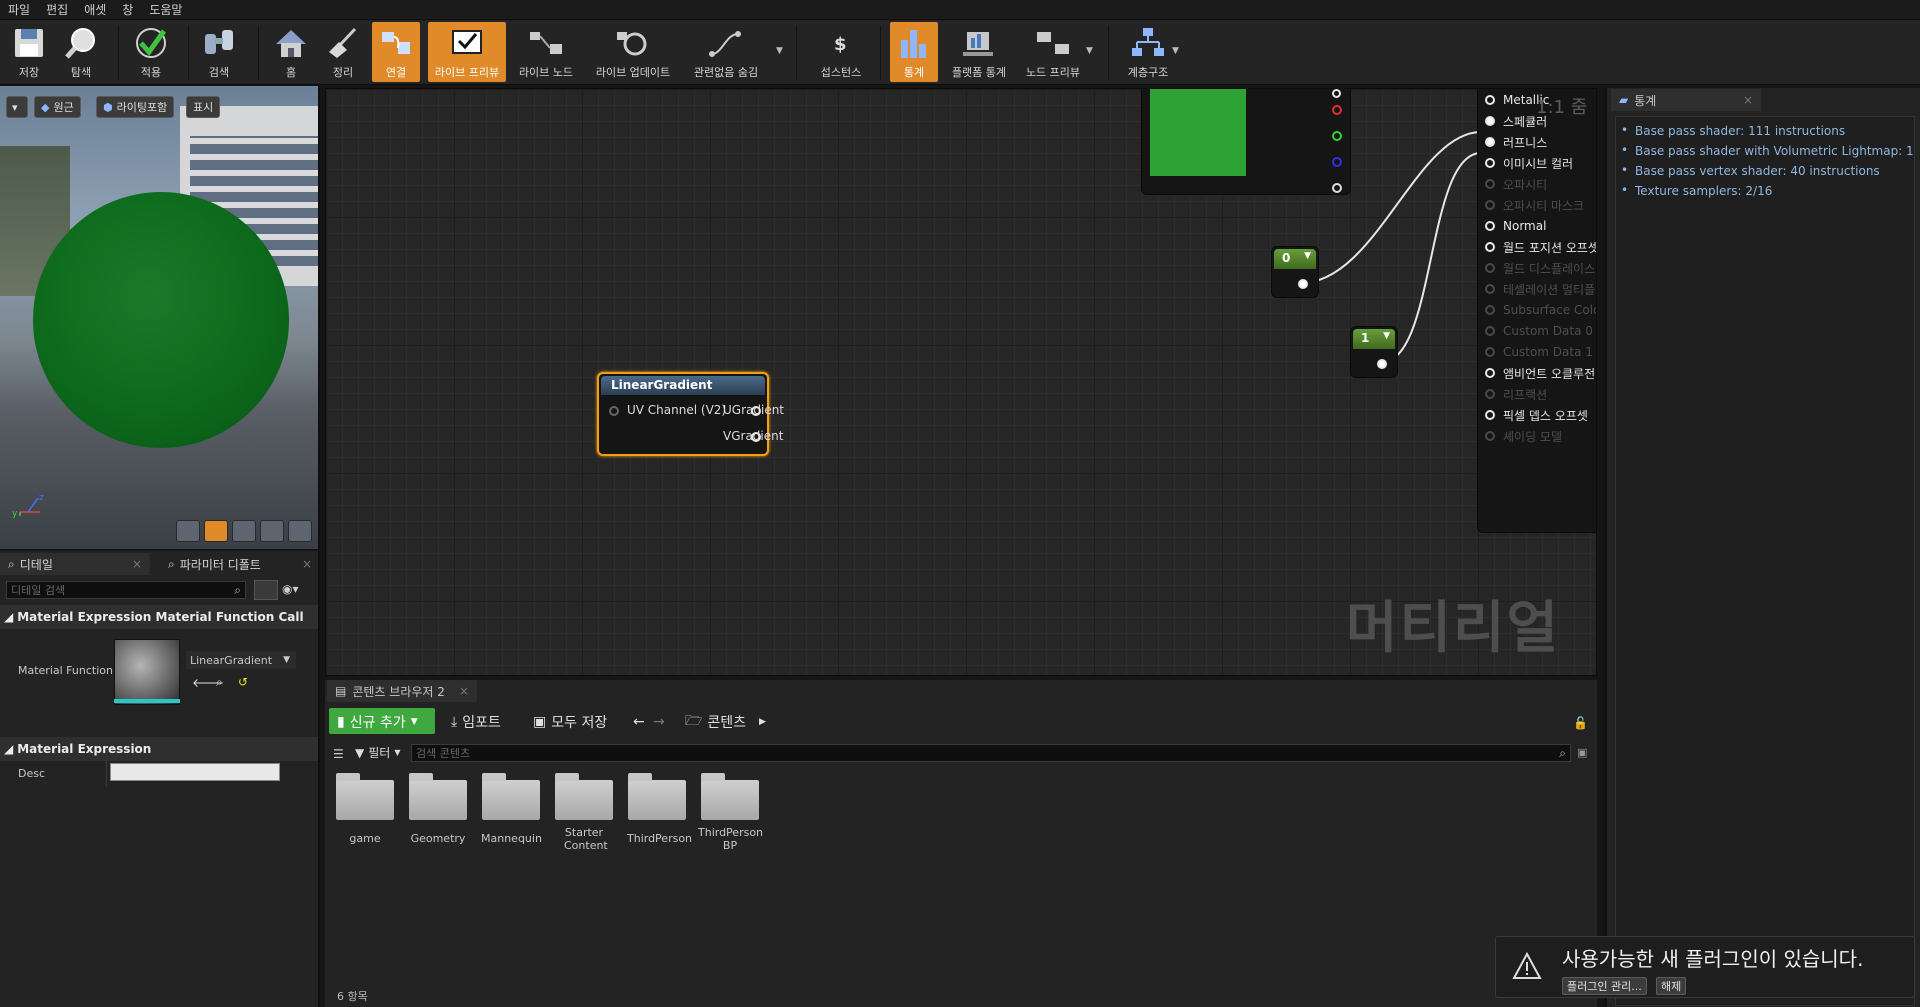 The height and width of the screenshot is (1007, 1920). I want to click on output-pin-r, so click(1337, 110).